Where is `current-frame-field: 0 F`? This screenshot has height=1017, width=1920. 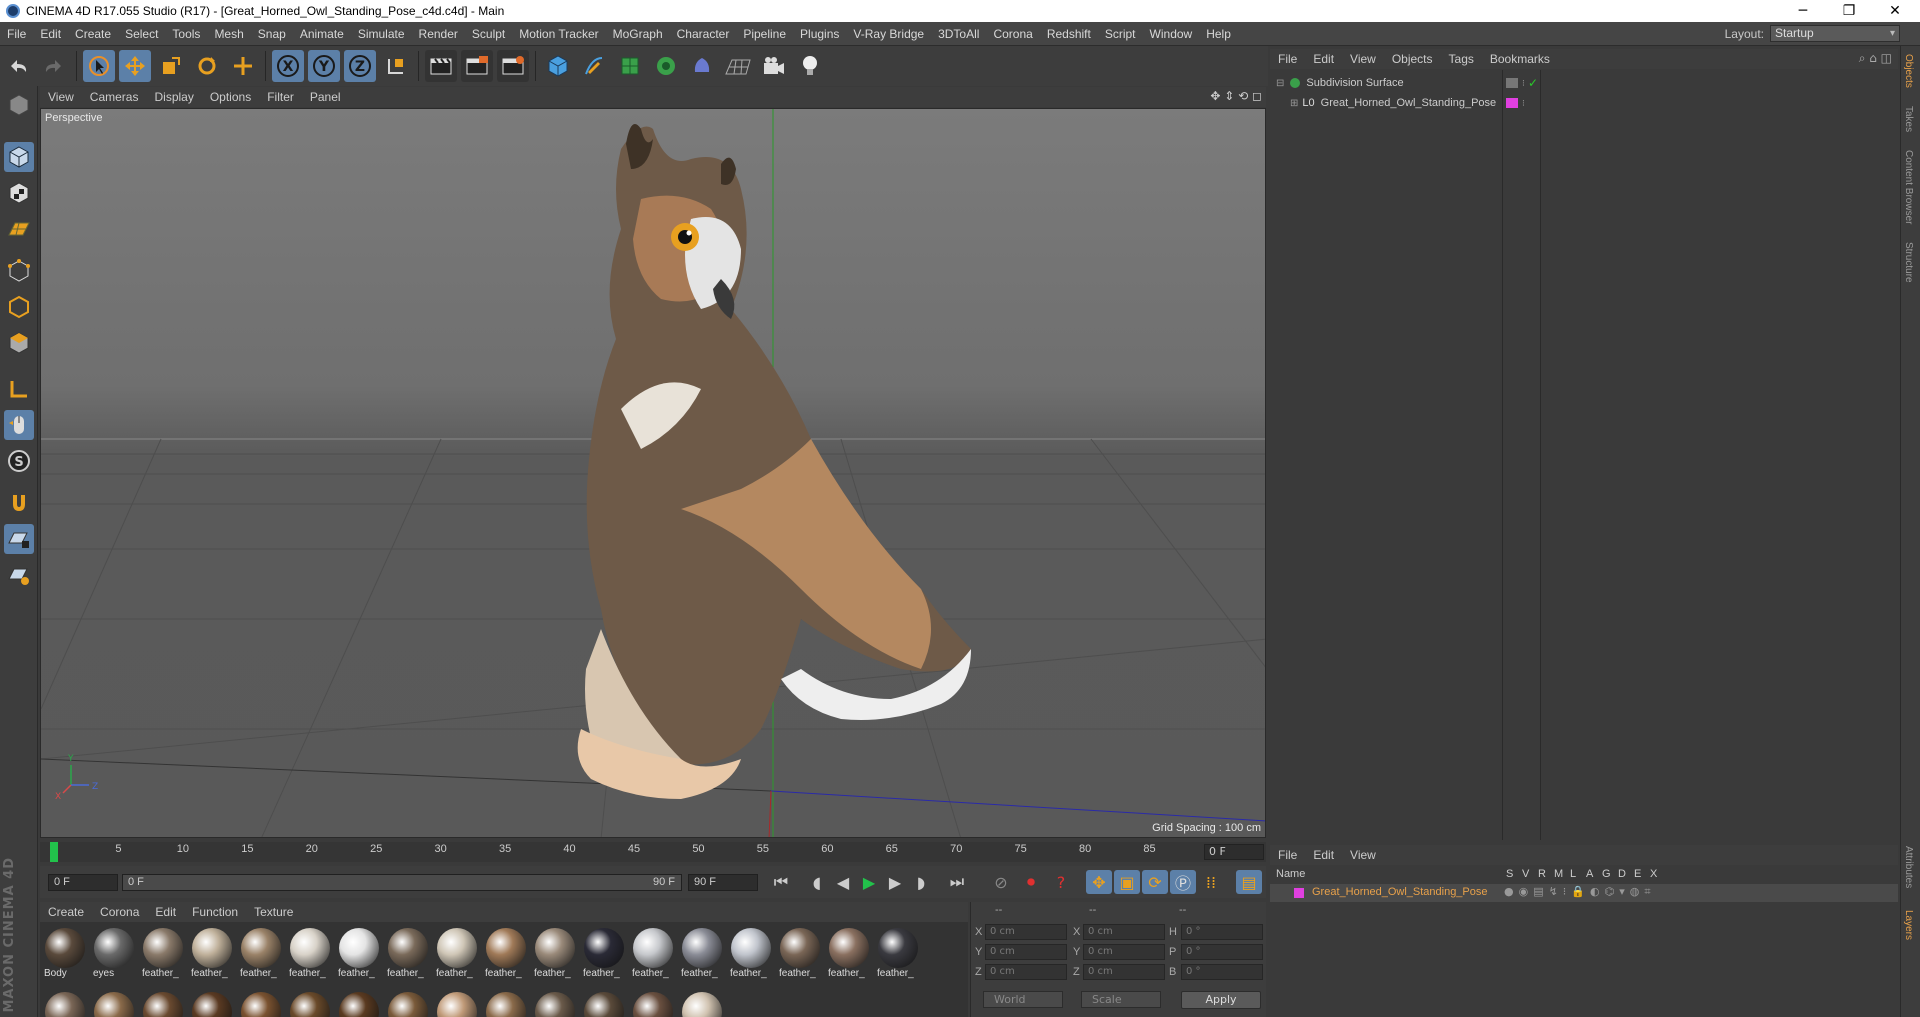 current-frame-field: 0 F is located at coordinates (1234, 852).